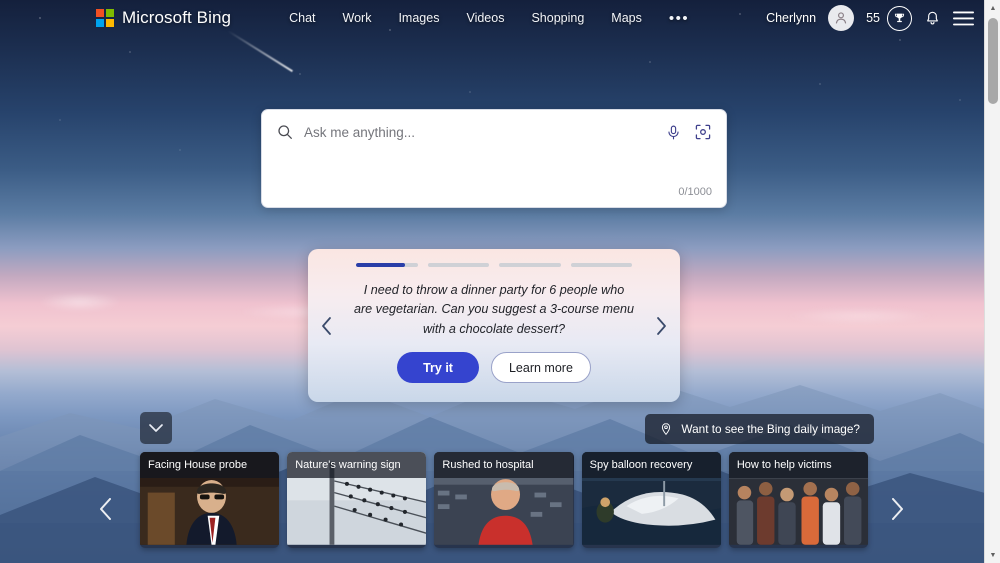 Image resolution: width=1000 pixels, height=563 pixels. I want to click on microsoft-logo-icon, so click(105, 18).